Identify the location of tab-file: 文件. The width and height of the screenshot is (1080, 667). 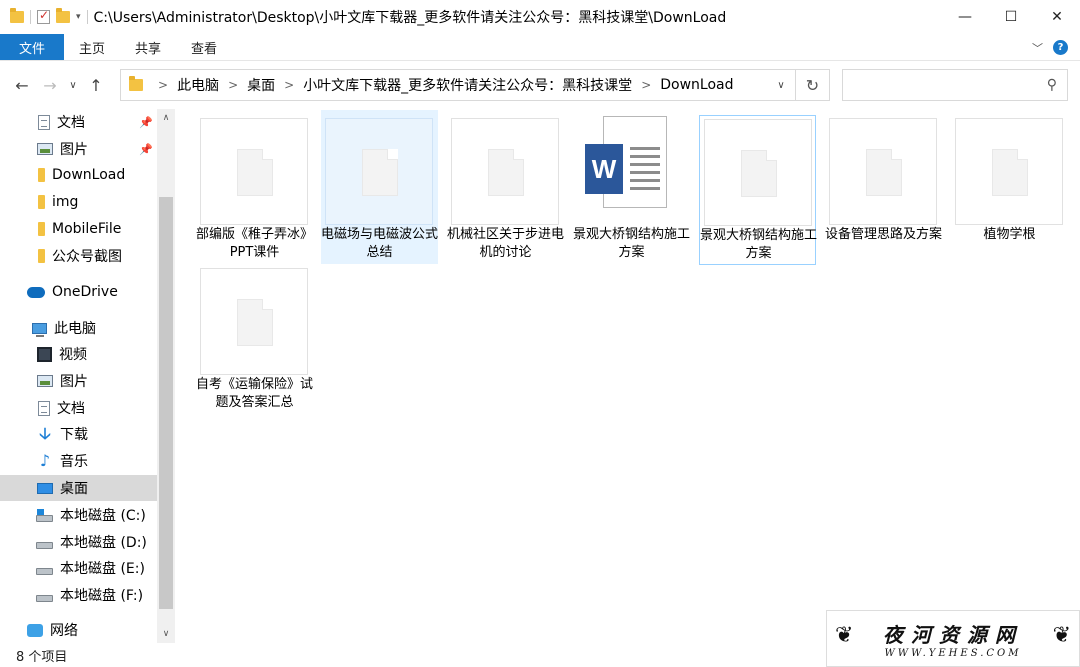
(32, 47).